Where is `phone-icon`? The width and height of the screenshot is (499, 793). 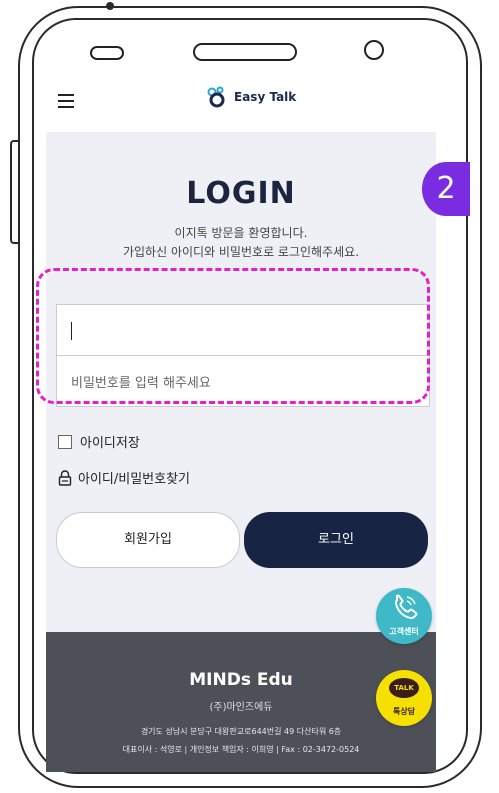
phone-icon is located at coordinates (406, 606).